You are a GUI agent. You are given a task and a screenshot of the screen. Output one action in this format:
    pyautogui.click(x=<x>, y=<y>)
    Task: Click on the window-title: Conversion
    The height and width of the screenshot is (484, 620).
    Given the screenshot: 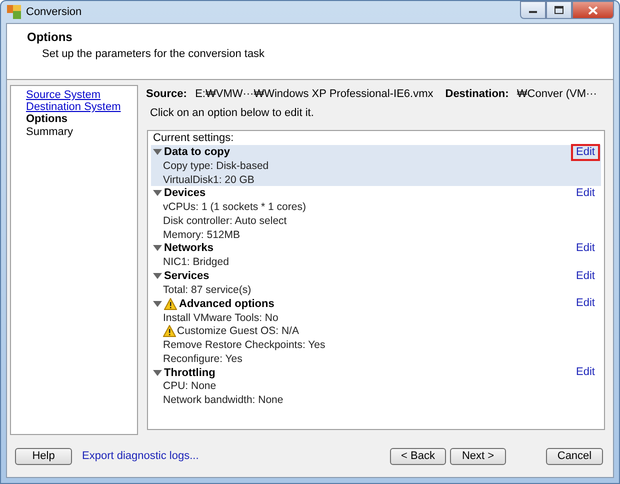 What is the action you would take?
    pyautogui.click(x=54, y=12)
    